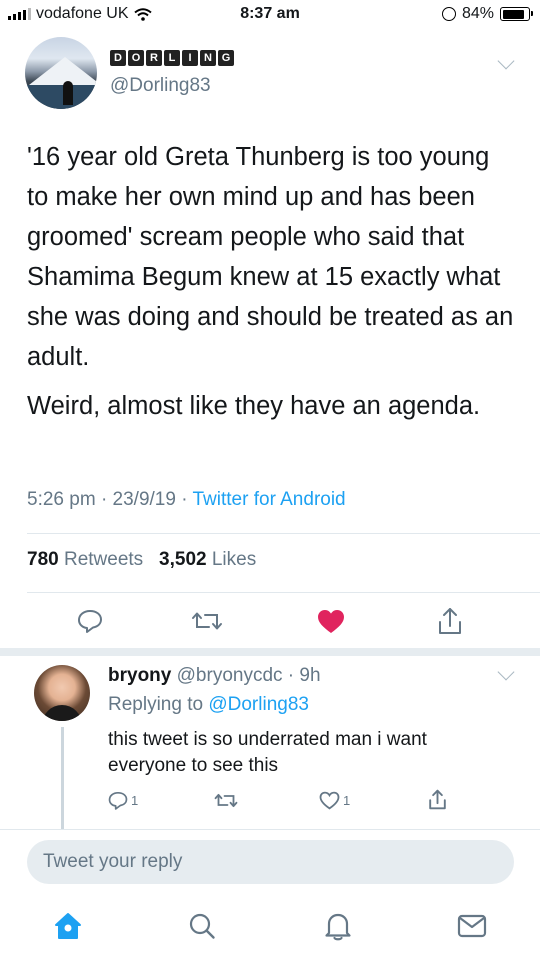 The width and height of the screenshot is (540, 960). I want to click on reply-age: 9h, so click(310, 675).